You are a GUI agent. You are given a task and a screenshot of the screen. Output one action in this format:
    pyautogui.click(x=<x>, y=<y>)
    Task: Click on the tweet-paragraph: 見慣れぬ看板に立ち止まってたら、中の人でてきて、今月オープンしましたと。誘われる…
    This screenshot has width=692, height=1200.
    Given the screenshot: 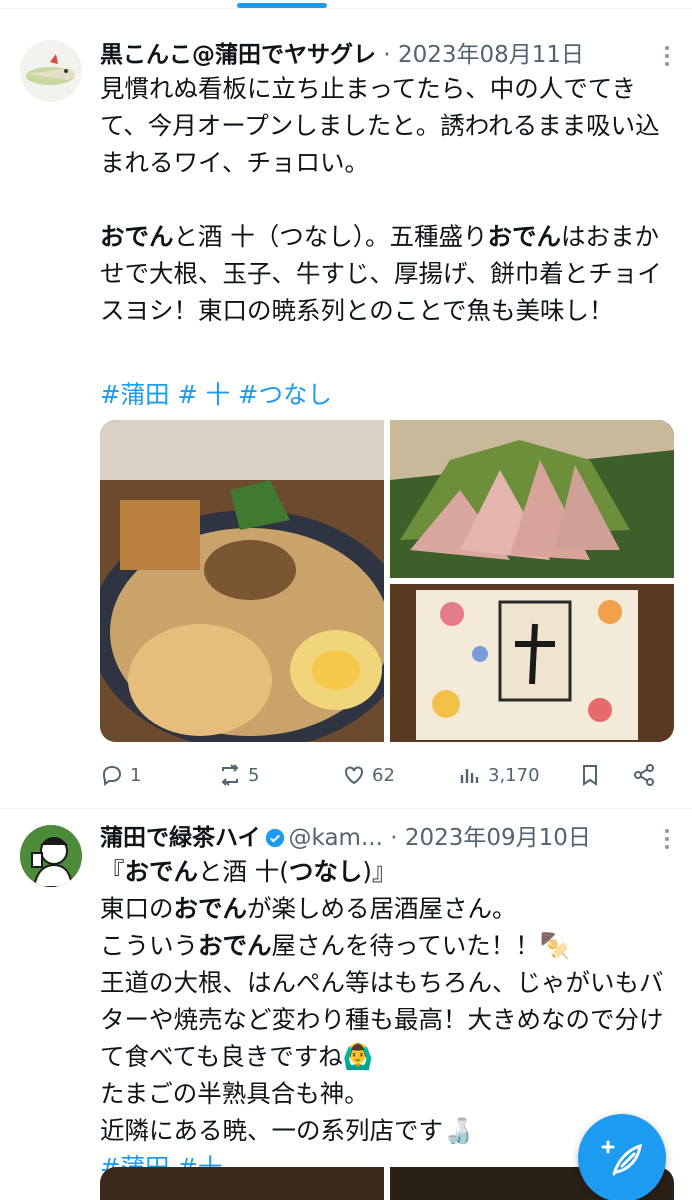 What is the action you would take?
    pyautogui.click(x=380, y=125)
    